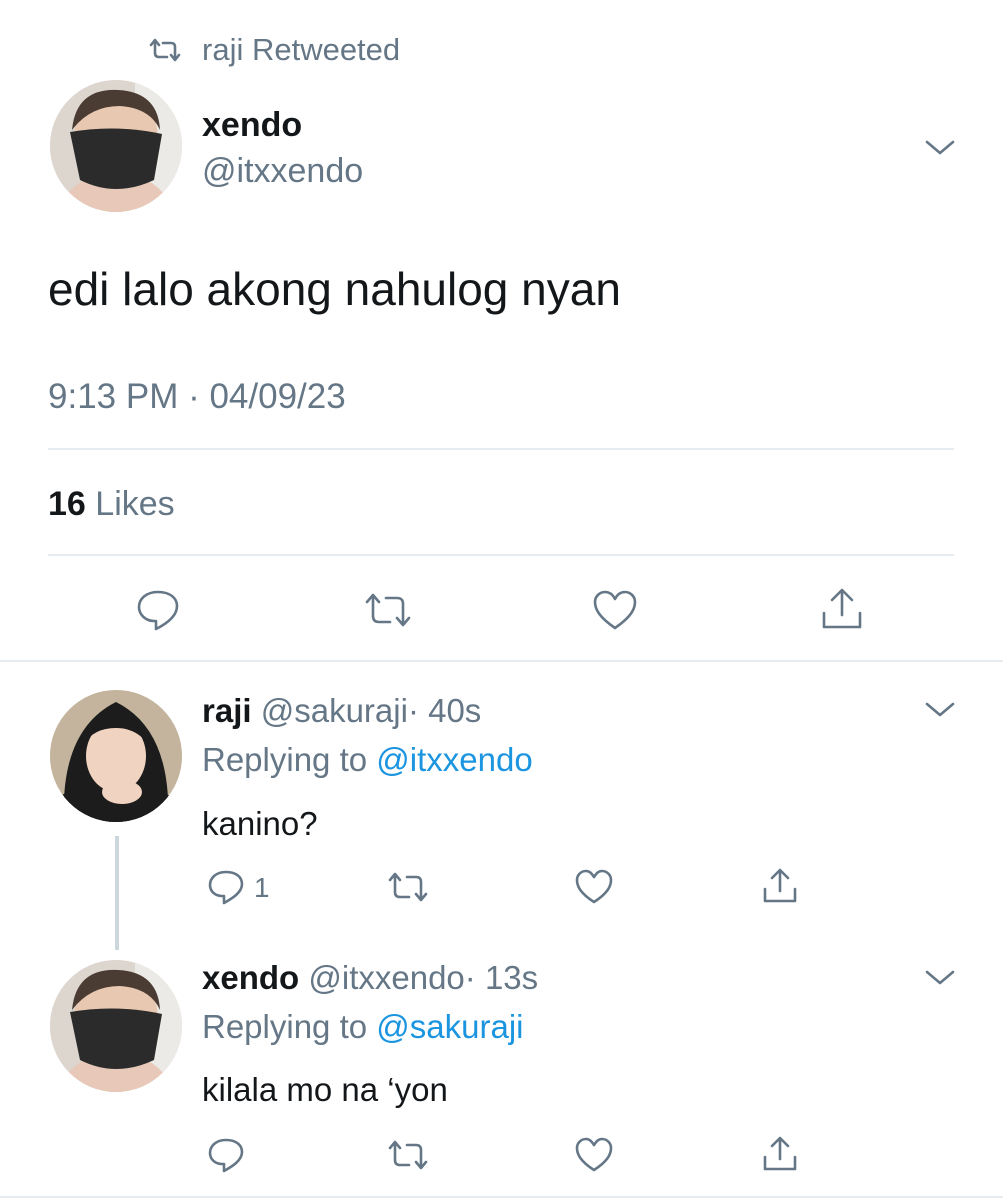 Image resolution: width=1003 pixels, height=1200 pixels. I want to click on replying-to-handle-link: @itxxendo, so click(454, 759).